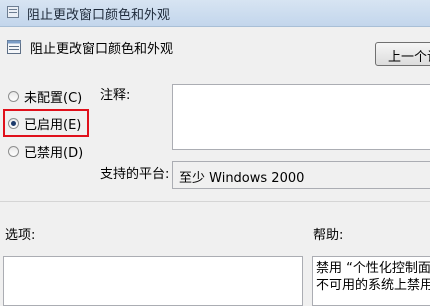  What do you see at coordinates (46, 123) in the screenshot?
I see `enabled-highlight-box` at bounding box center [46, 123].